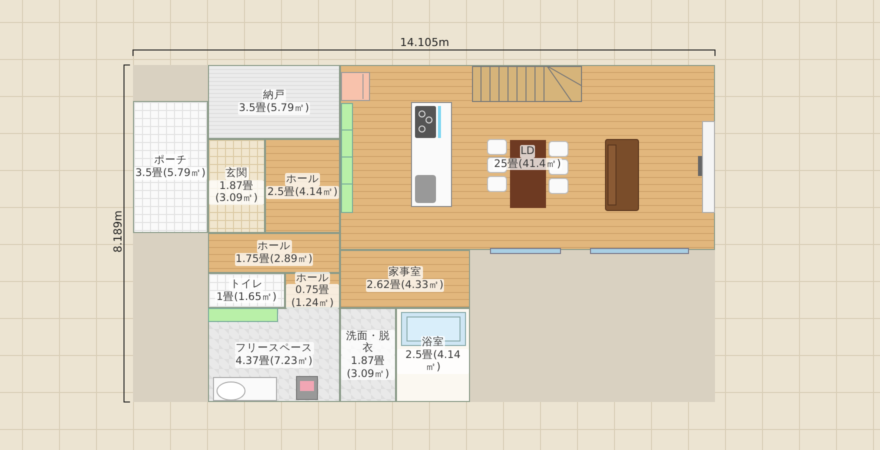 This screenshot has height=450, width=880. What do you see at coordinates (236, 173) in the screenshot?
I see `room-name: 玄関` at bounding box center [236, 173].